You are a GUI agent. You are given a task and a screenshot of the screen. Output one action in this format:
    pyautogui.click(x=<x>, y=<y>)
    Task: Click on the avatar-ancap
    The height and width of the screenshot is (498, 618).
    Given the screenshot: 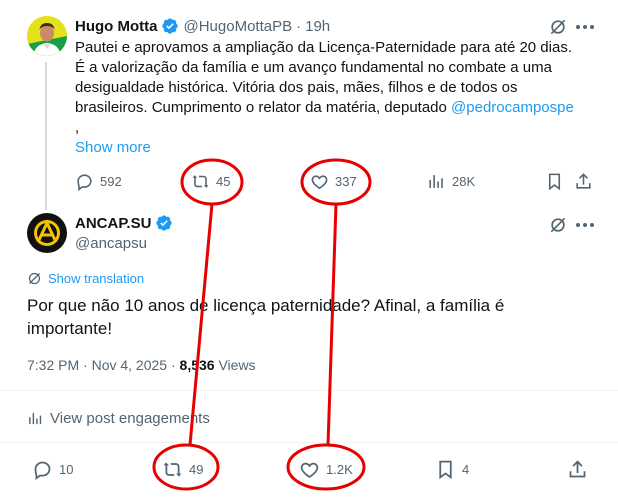 What is the action you would take?
    pyautogui.click(x=47, y=233)
    